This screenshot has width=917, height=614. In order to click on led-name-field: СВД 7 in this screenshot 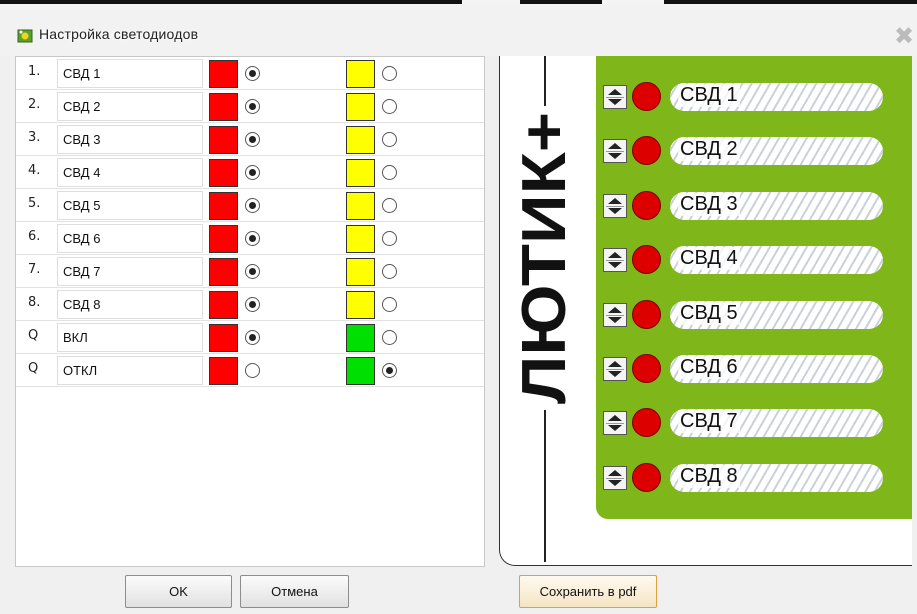, I will do `click(130, 271)`.